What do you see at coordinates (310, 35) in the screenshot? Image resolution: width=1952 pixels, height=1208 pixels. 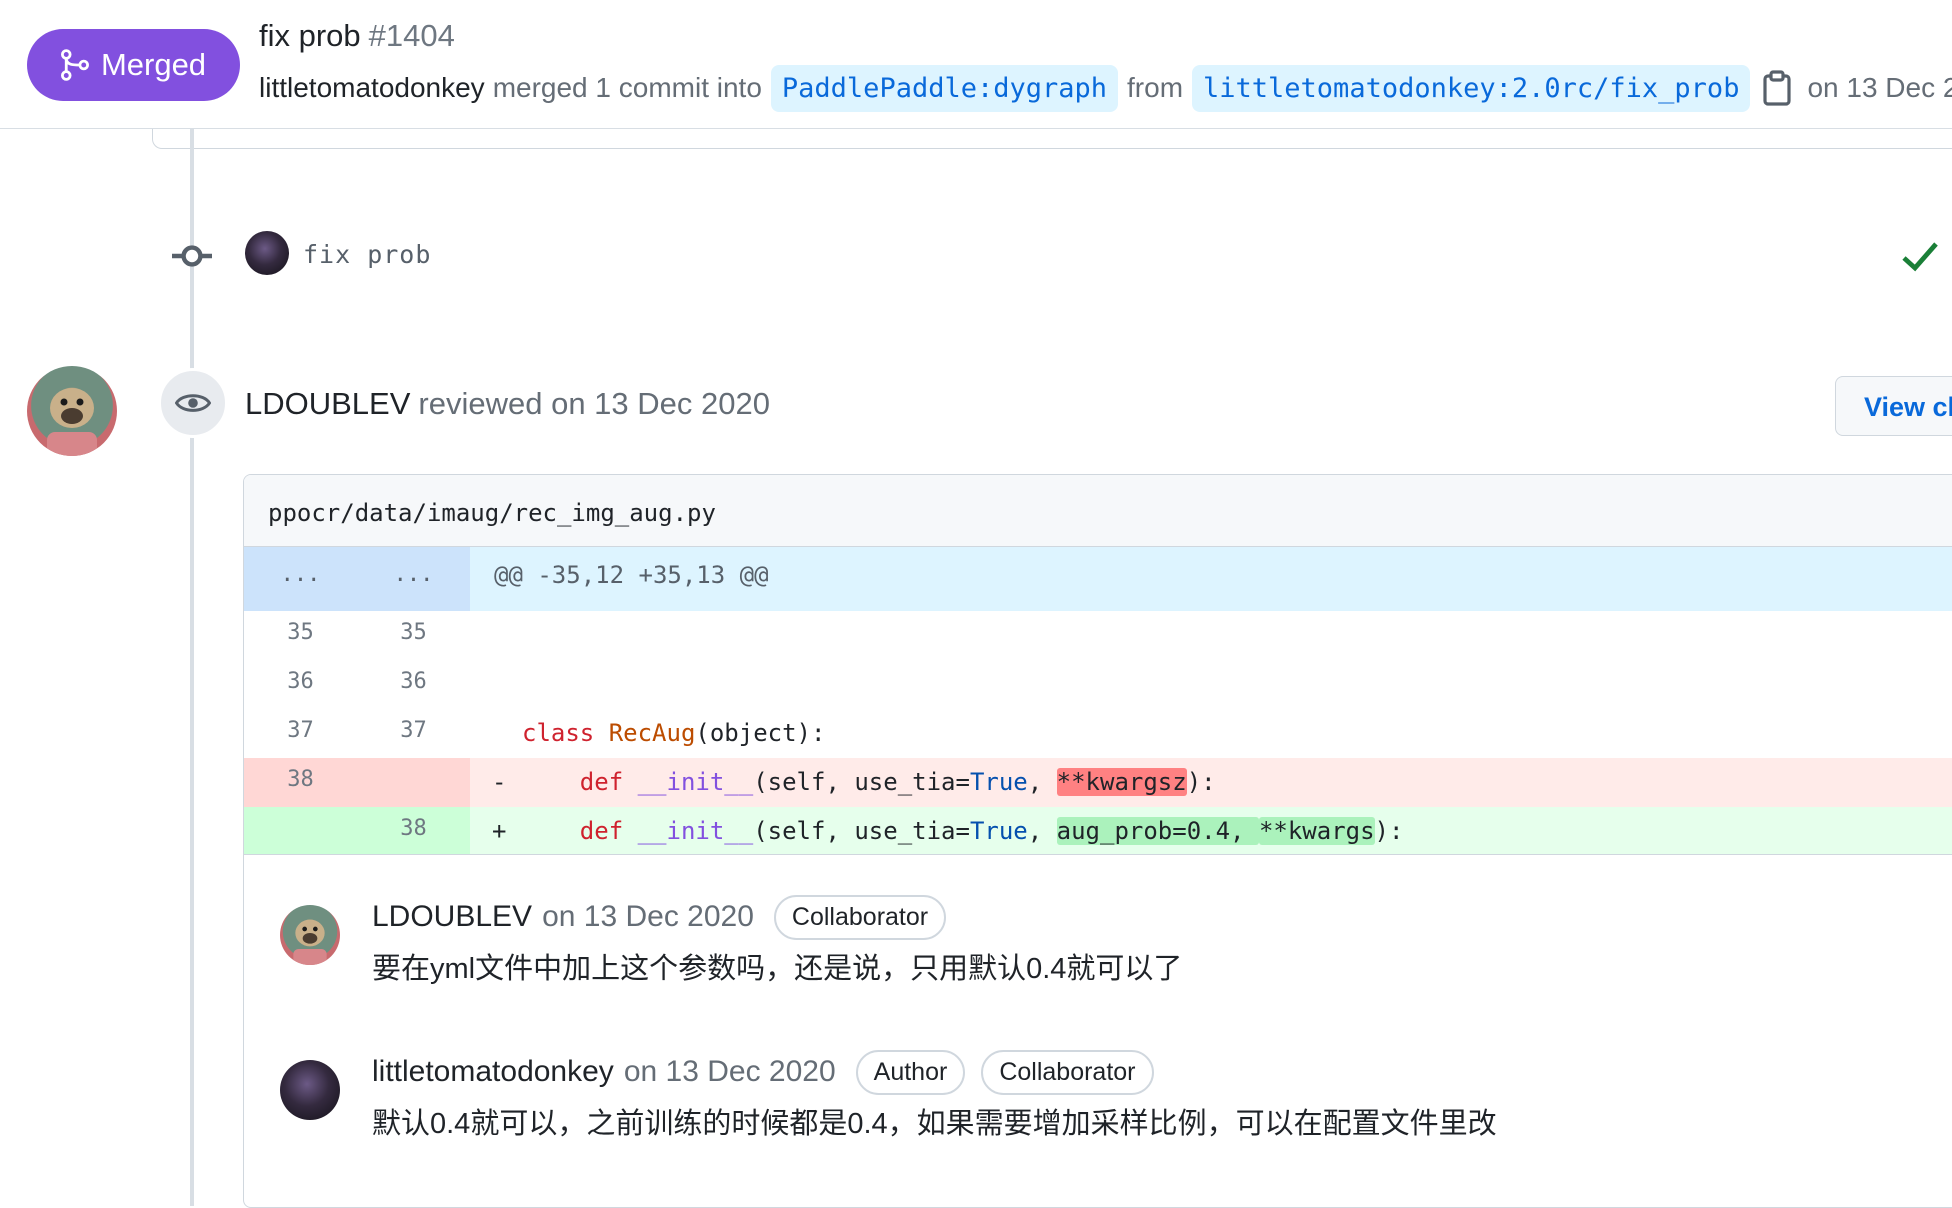 I see `pr-title: fix prob` at bounding box center [310, 35].